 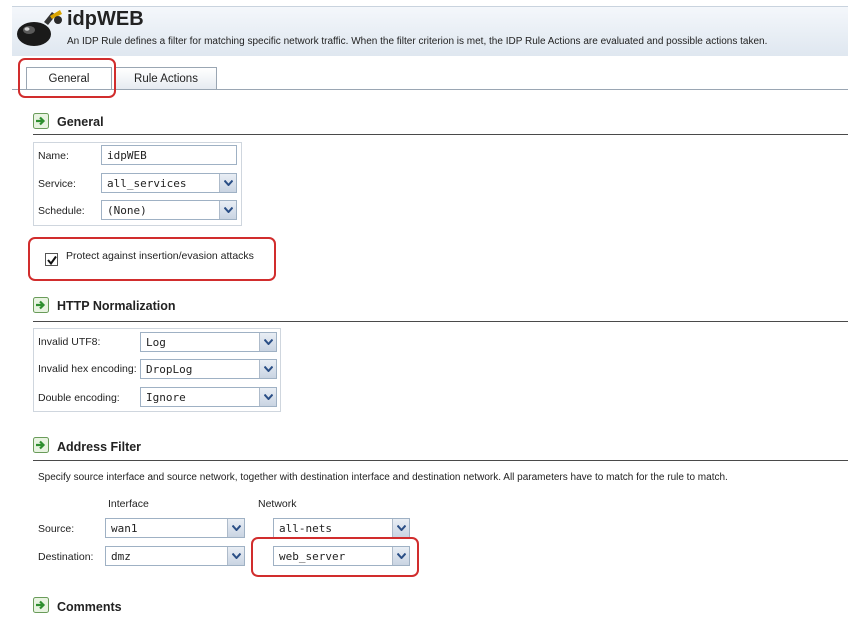 I want to click on invalid-hex-label: Invalid hex encoding:, so click(x=87, y=369).